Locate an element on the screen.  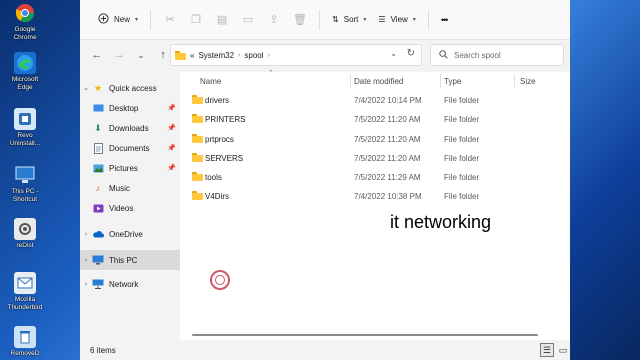
video-caption: it networking is located at coordinates (441, 222).